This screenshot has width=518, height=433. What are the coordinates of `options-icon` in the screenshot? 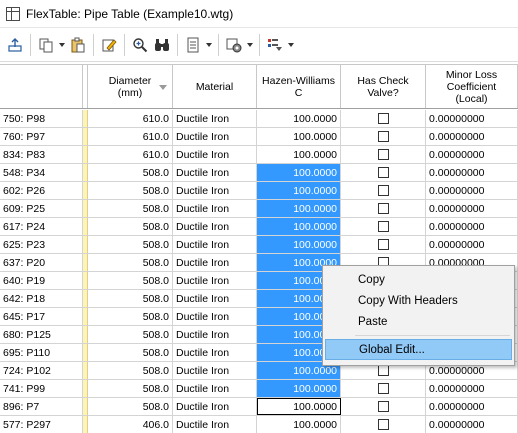 It's located at (234, 45).